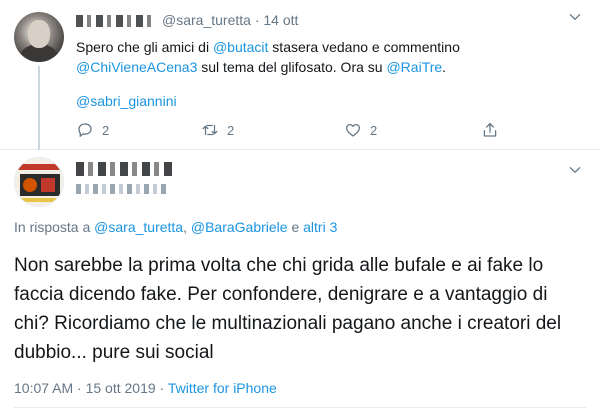  Describe the element at coordinates (353, 130) in the screenshot. I see `like-icon` at that location.